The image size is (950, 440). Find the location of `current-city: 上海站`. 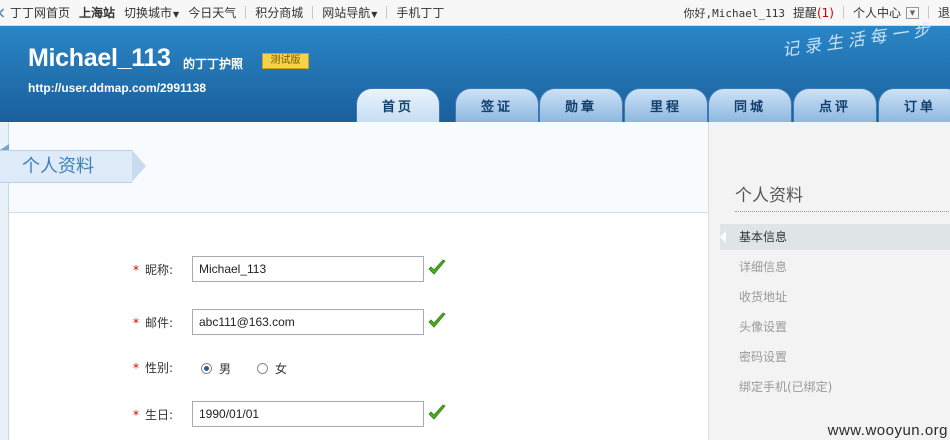

current-city: 上海站 is located at coordinates (97, 13).